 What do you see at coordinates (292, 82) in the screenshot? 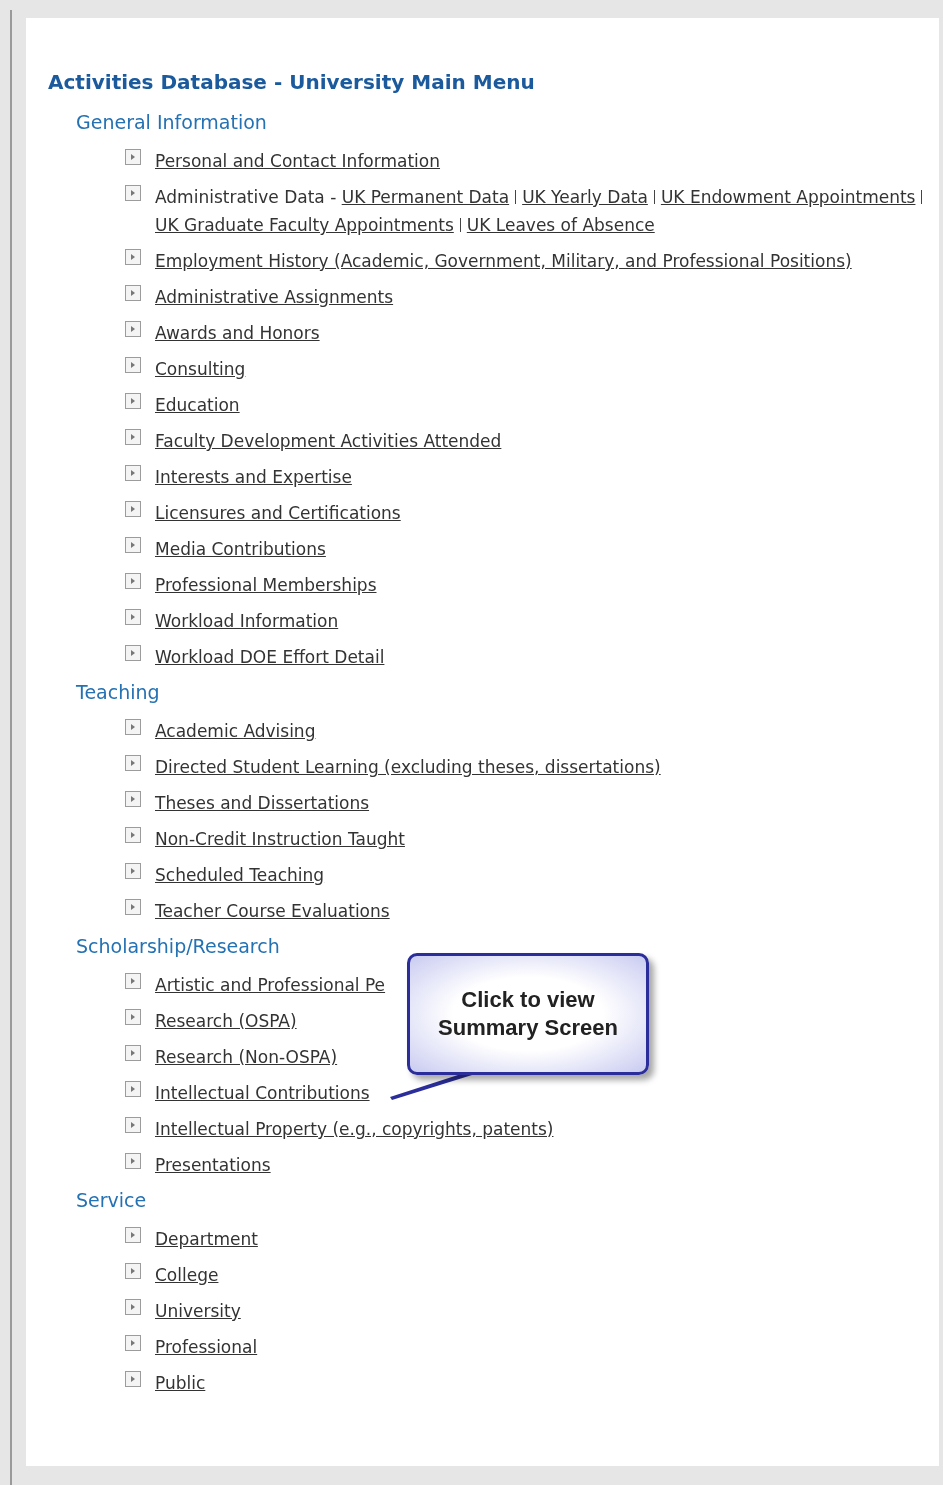
I see `page-title: Activities Database - University Main Menu` at bounding box center [292, 82].